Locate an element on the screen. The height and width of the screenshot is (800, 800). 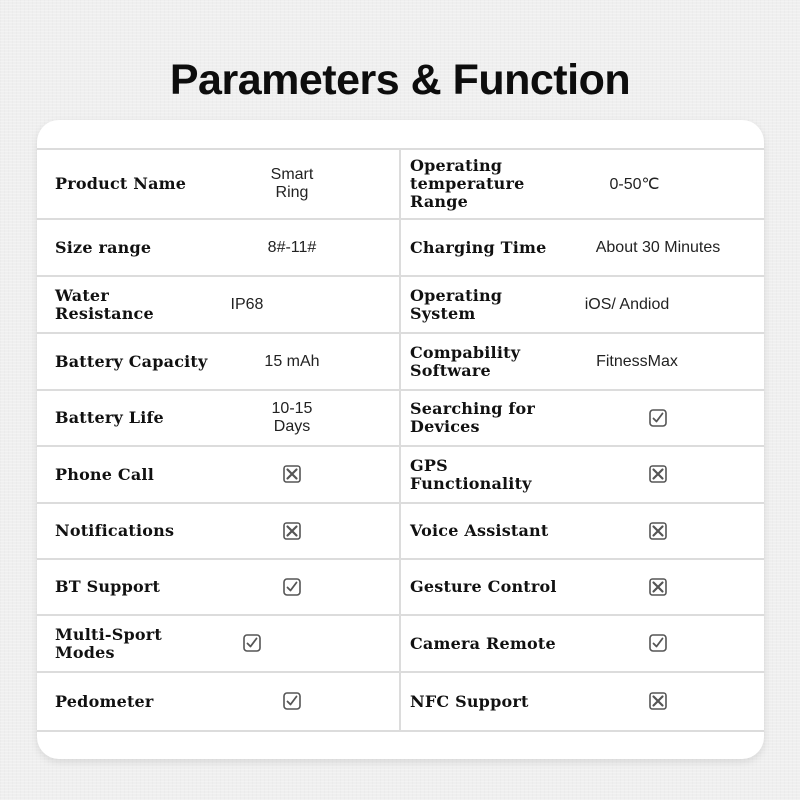
parameter-label: BT Support is located at coordinates (108, 586).